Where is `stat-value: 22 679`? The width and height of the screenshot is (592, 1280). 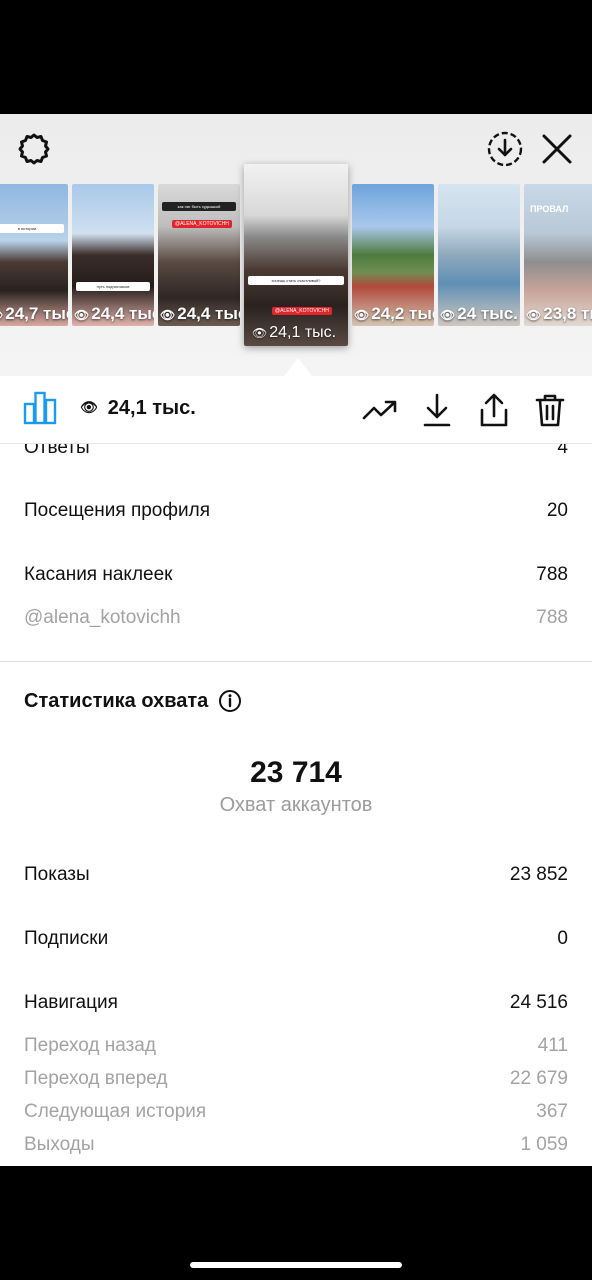 stat-value: 22 679 is located at coordinates (538, 1078).